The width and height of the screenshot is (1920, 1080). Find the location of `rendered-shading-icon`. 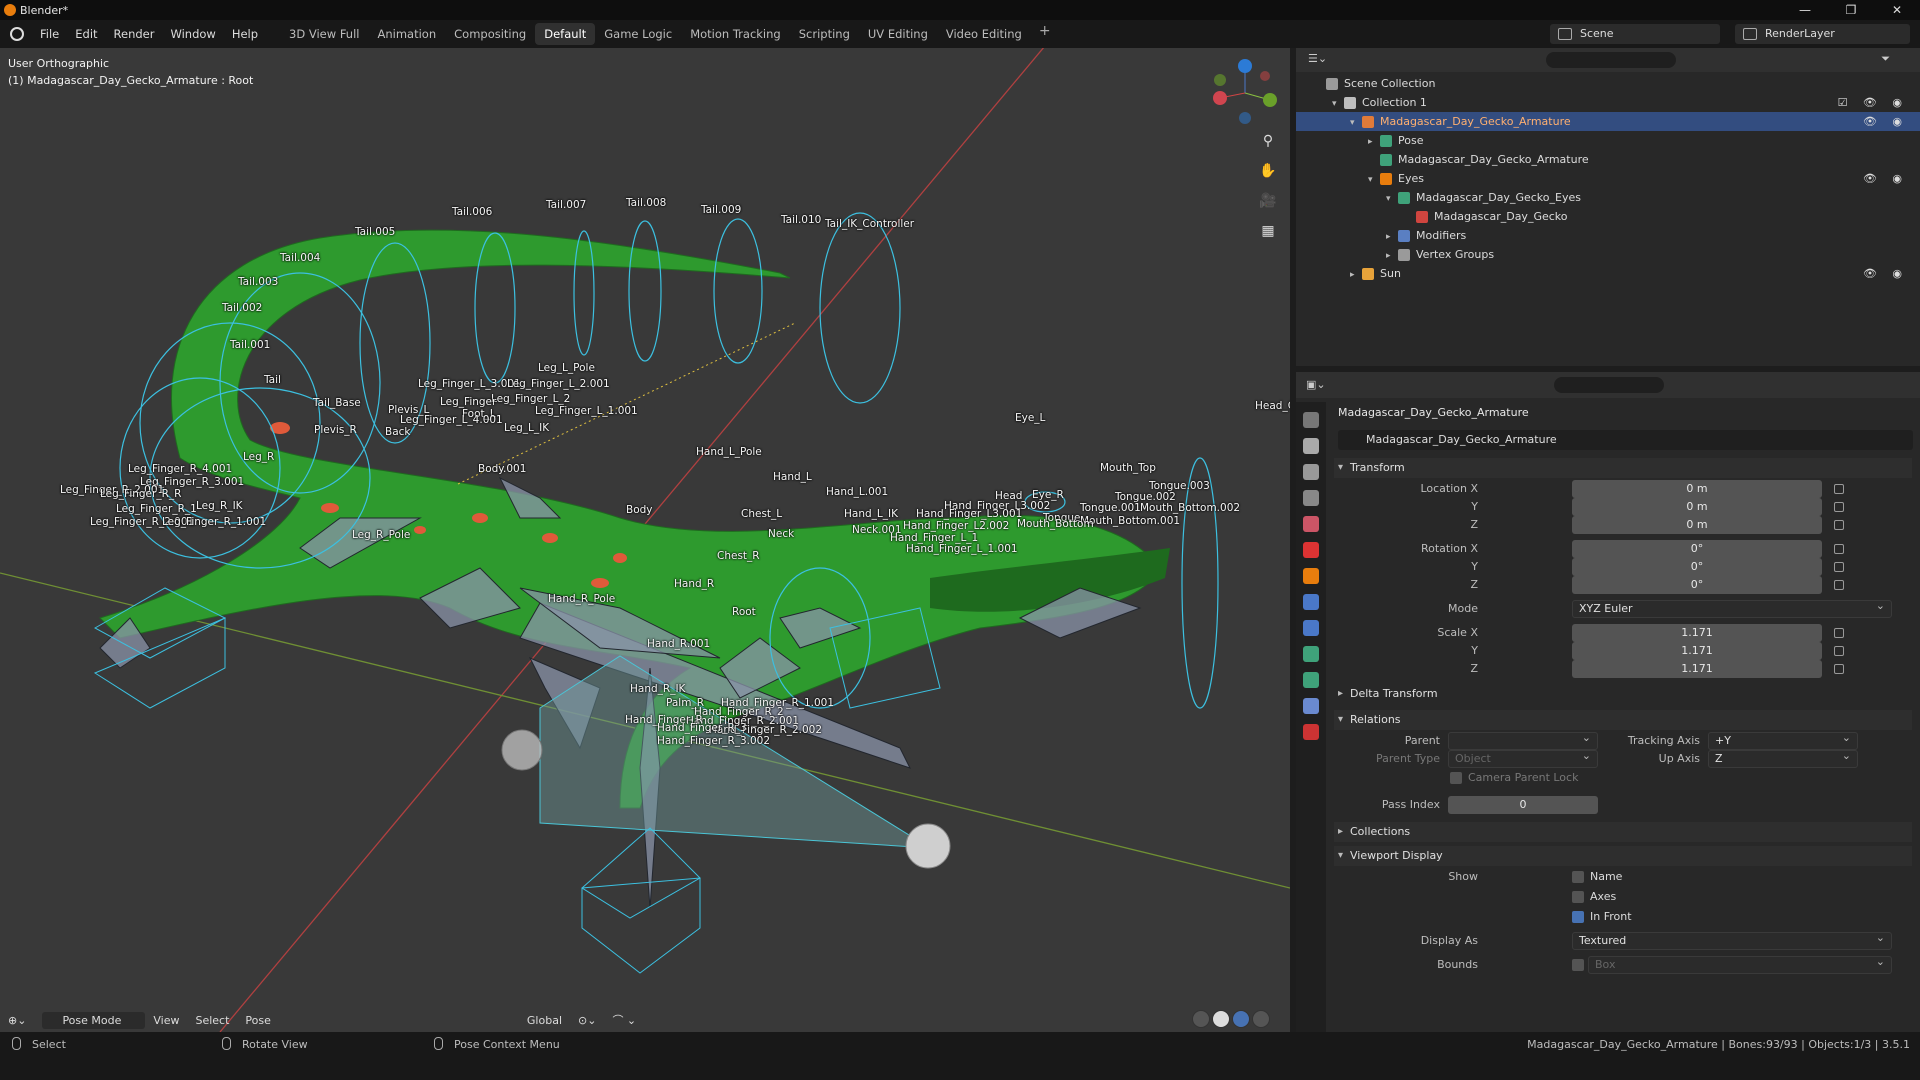

rendered-shading-icon is located at coordinates (1261, 1019).